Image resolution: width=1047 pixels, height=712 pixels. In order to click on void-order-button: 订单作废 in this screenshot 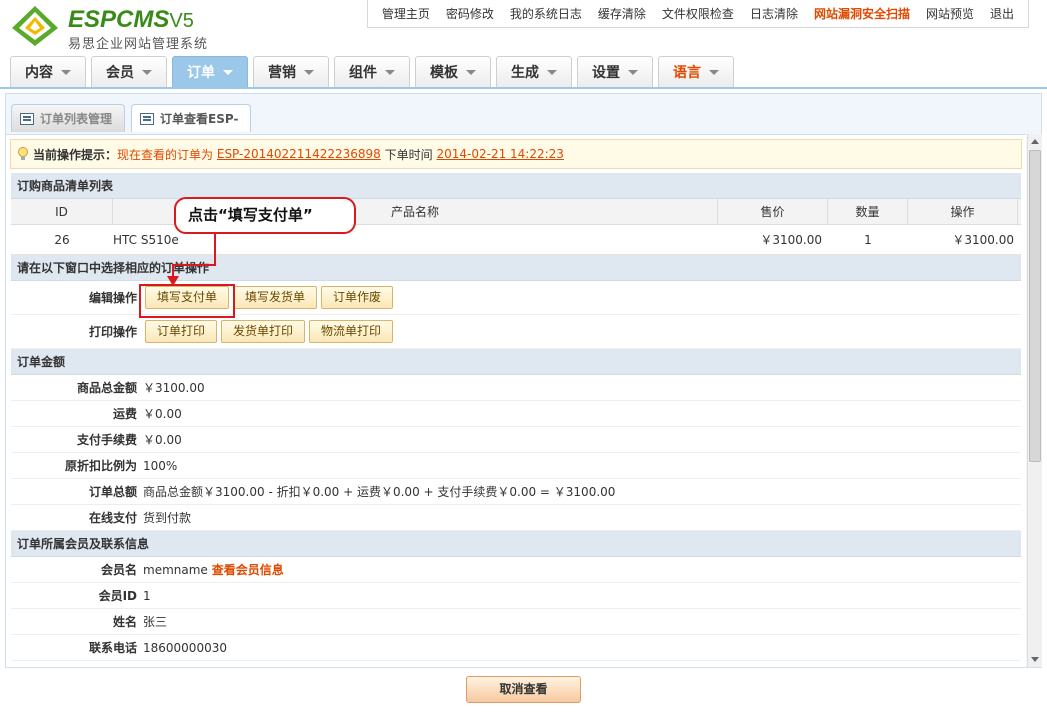, I will do `click(357, 297)`.